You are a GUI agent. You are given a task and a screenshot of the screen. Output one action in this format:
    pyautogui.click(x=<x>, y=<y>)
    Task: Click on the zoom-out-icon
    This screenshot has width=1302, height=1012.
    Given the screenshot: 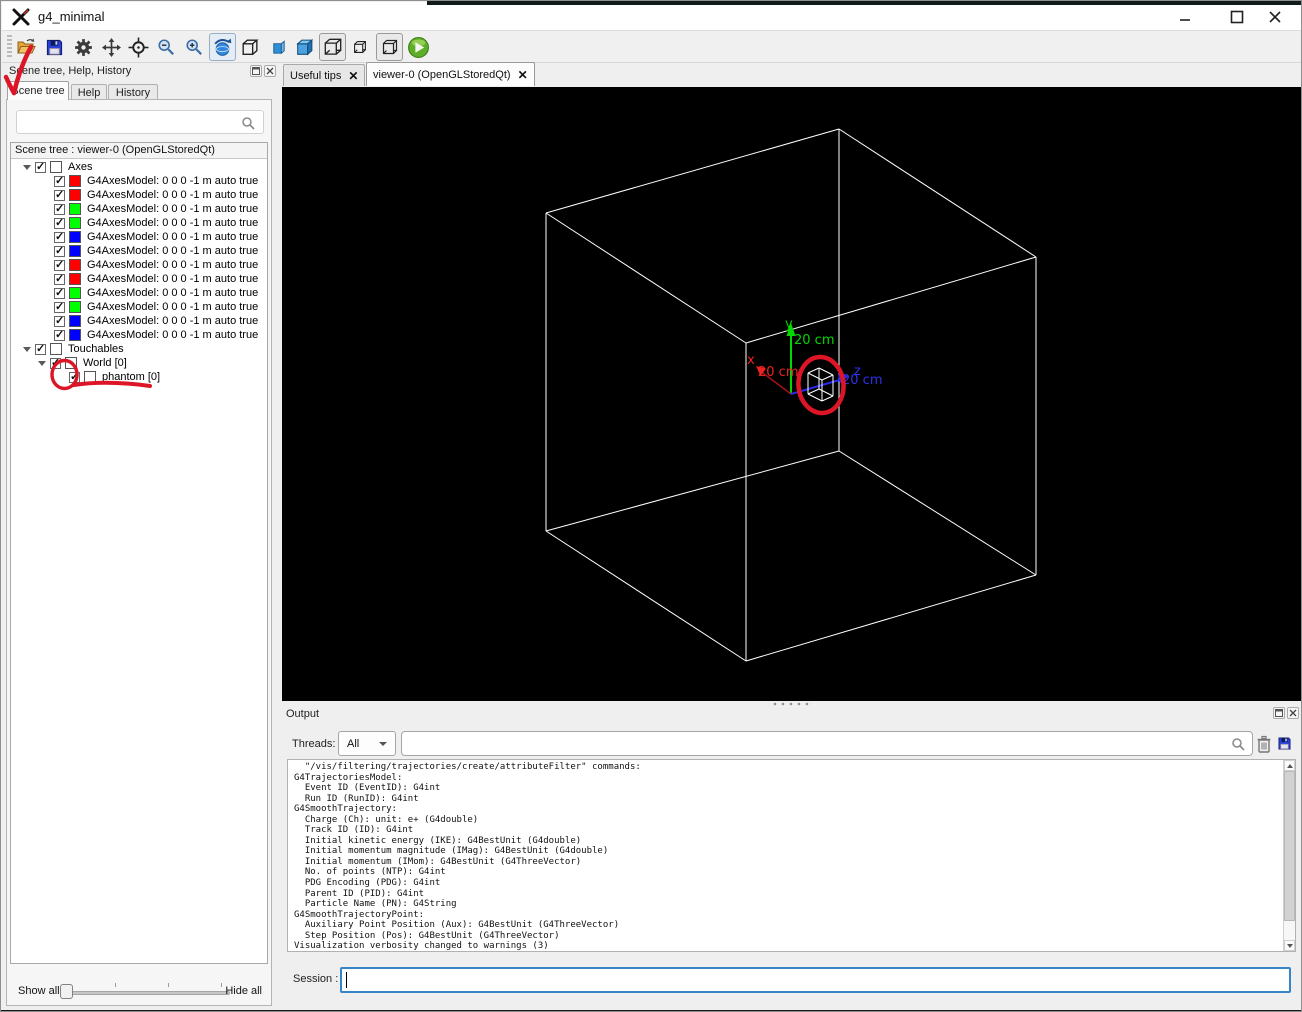 What is the action you would take?
    pyautogui.click(x=166, y=47)
    